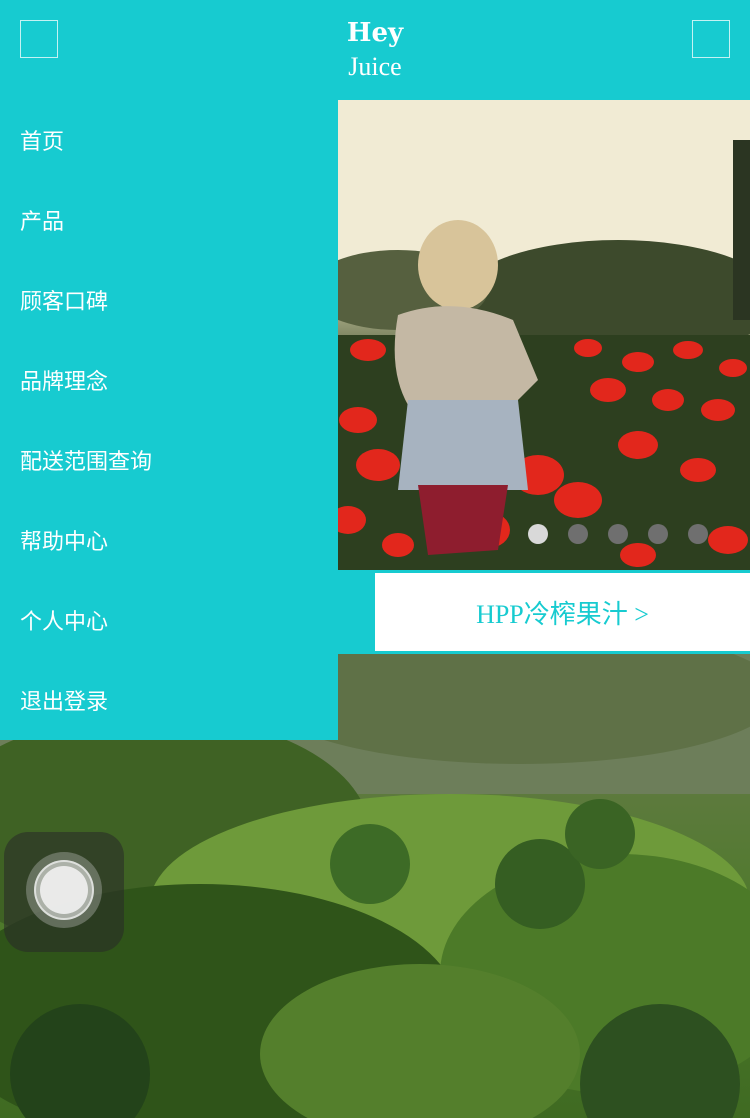  I want to click on header-right-button, so click(711, 39).